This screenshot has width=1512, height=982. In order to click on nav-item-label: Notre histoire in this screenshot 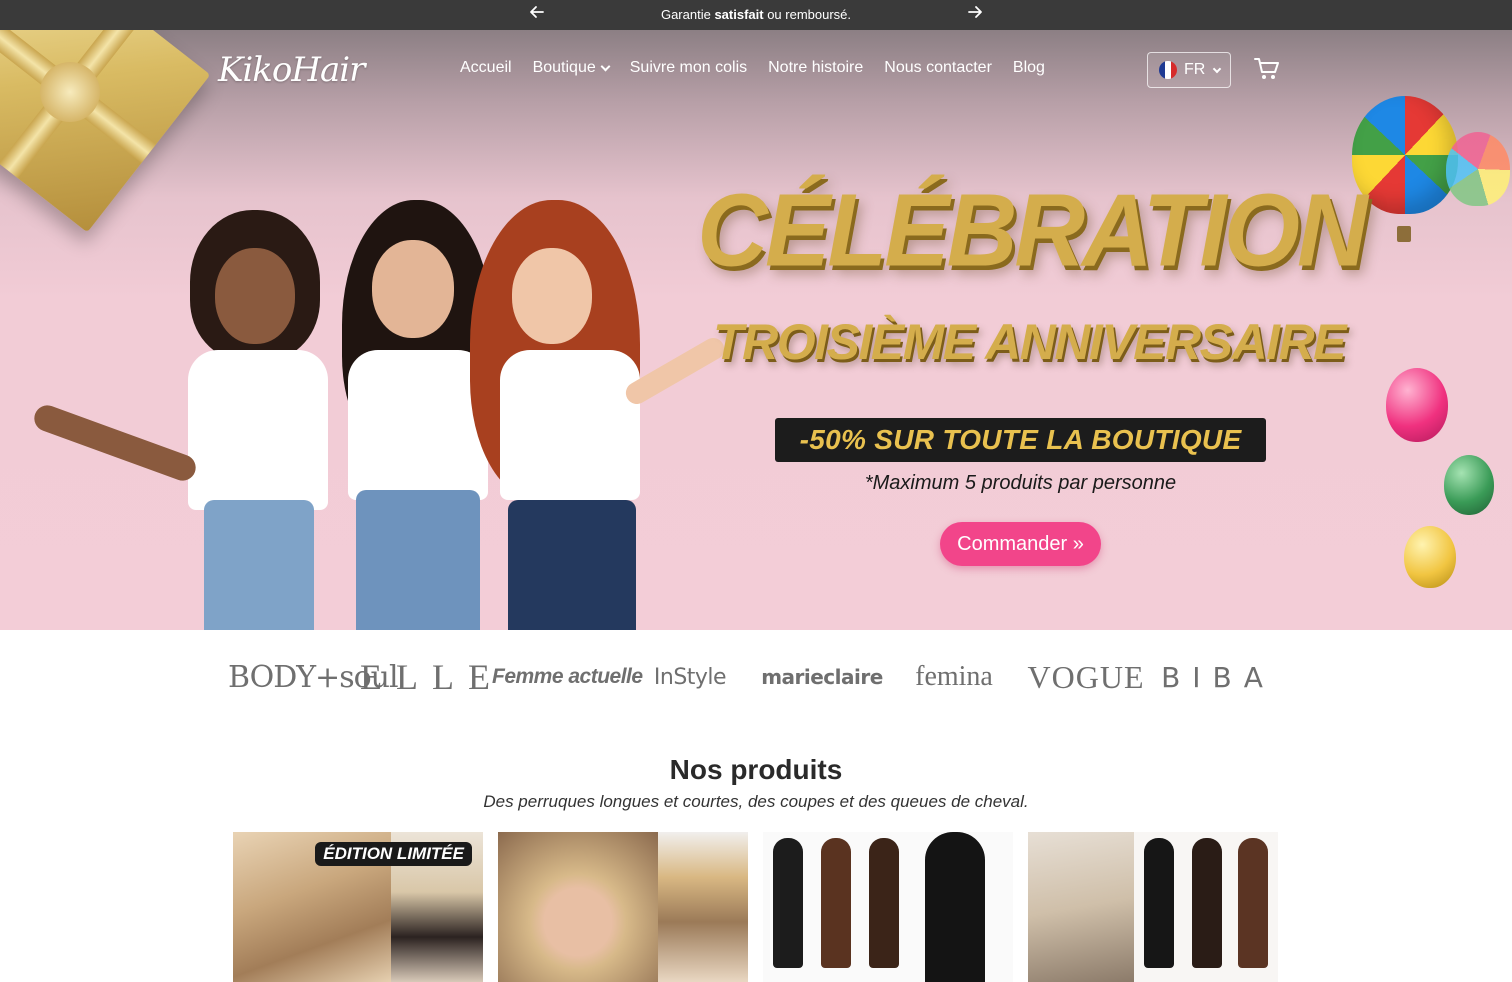, I will do `click(816, 67)`.